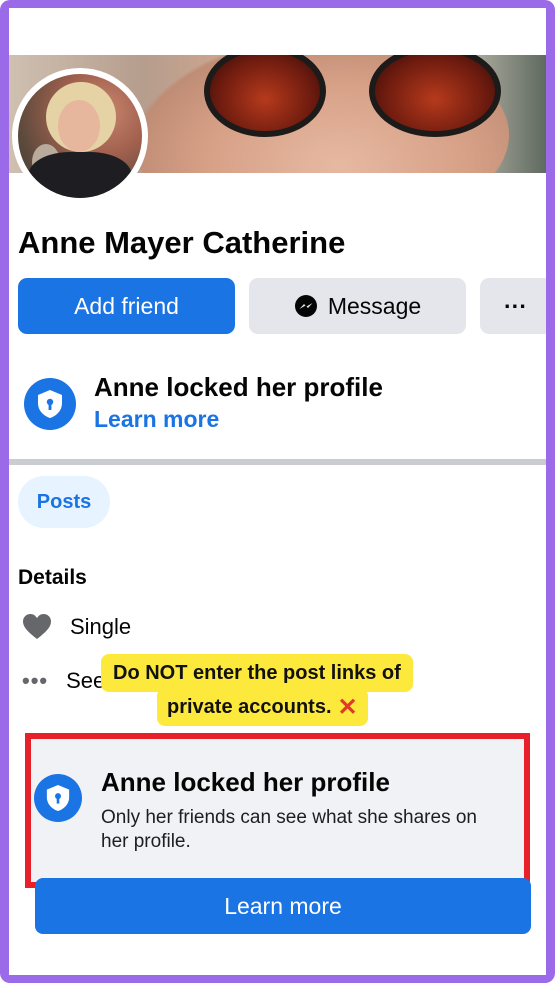 Image resolution: width=555 pixels, height=983 pixels. What do you see at coordinates (347, 707) in the screenshot?
I see `red-x-icon: ✕` at bounding box center [347, 707].